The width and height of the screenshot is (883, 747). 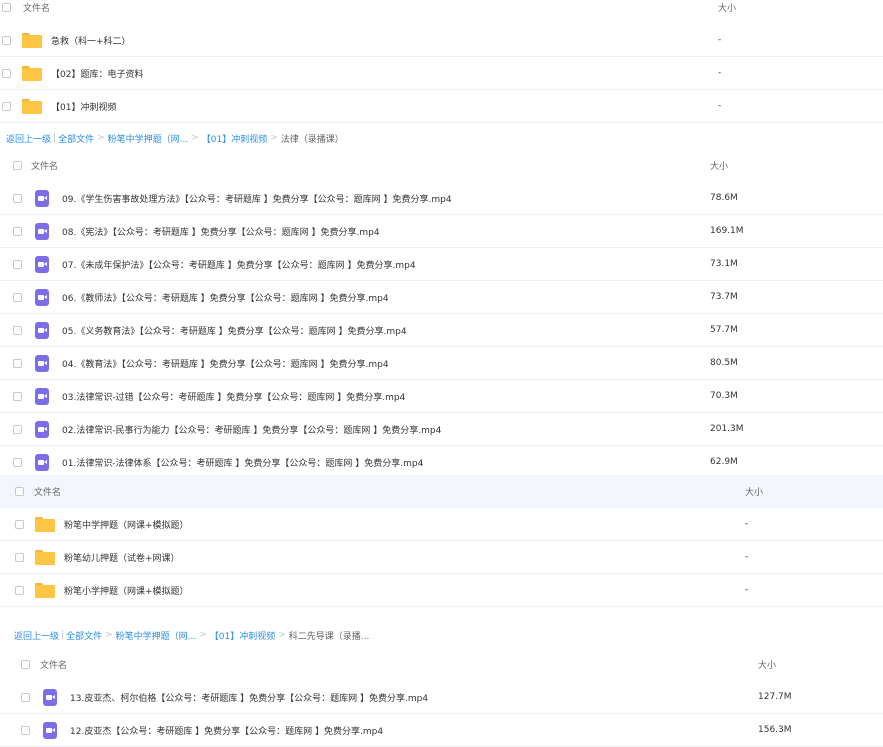 I want to click on folder-name: 粉笔小学押题（网课+模拟题）, so click(x=404, y=590).